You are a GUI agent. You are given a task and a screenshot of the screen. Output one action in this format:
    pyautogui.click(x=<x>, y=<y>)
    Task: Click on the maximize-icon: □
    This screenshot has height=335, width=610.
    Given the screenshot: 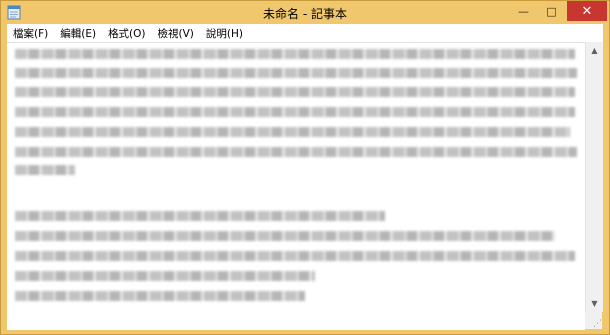 What is the action you would take?
    pyautogui.click(x=551, y=11)
    